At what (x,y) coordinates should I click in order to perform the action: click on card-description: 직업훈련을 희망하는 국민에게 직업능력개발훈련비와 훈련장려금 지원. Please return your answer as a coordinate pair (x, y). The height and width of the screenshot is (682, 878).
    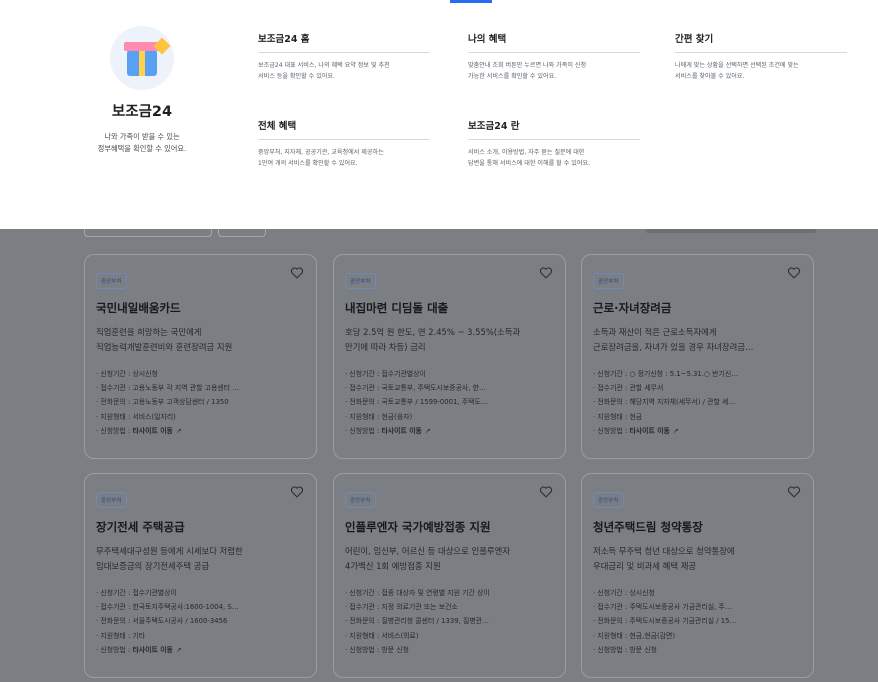
    Looking at the image, I should click on (164, 339).